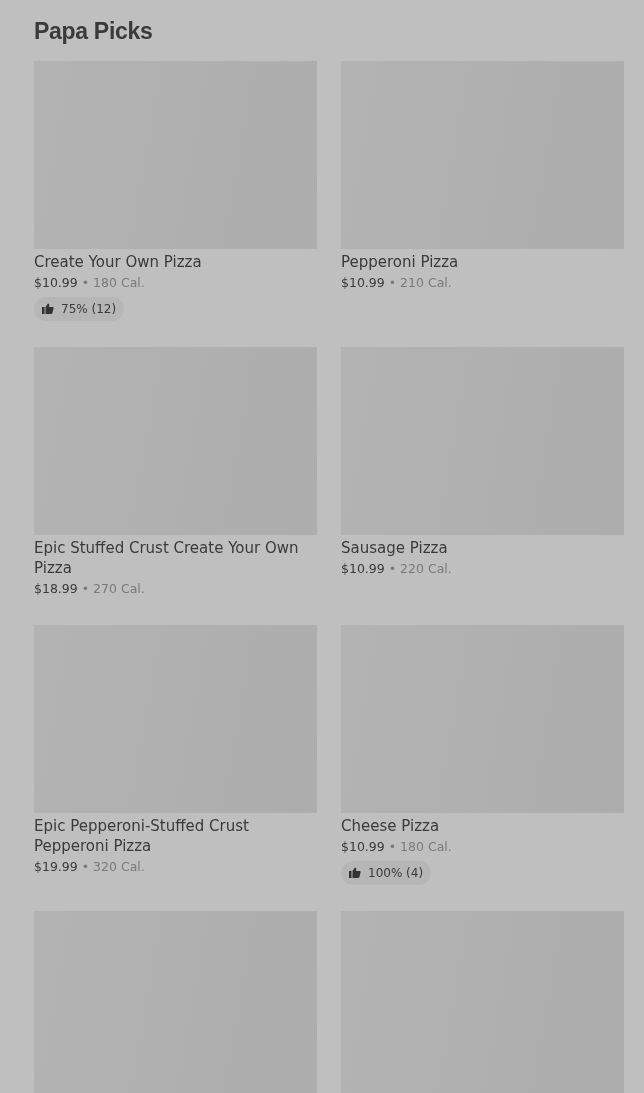  I want to click on calories: 270 Cal., so click(119, 588).